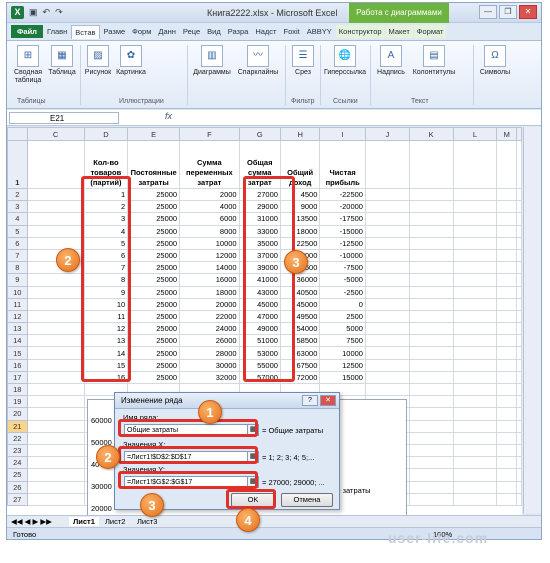 The image size is (550, 563). What do you see at coordinates (147, 521) in the screenshot?
I see `sheet-tab-3: Лист3` at bounding box center [147, 521].